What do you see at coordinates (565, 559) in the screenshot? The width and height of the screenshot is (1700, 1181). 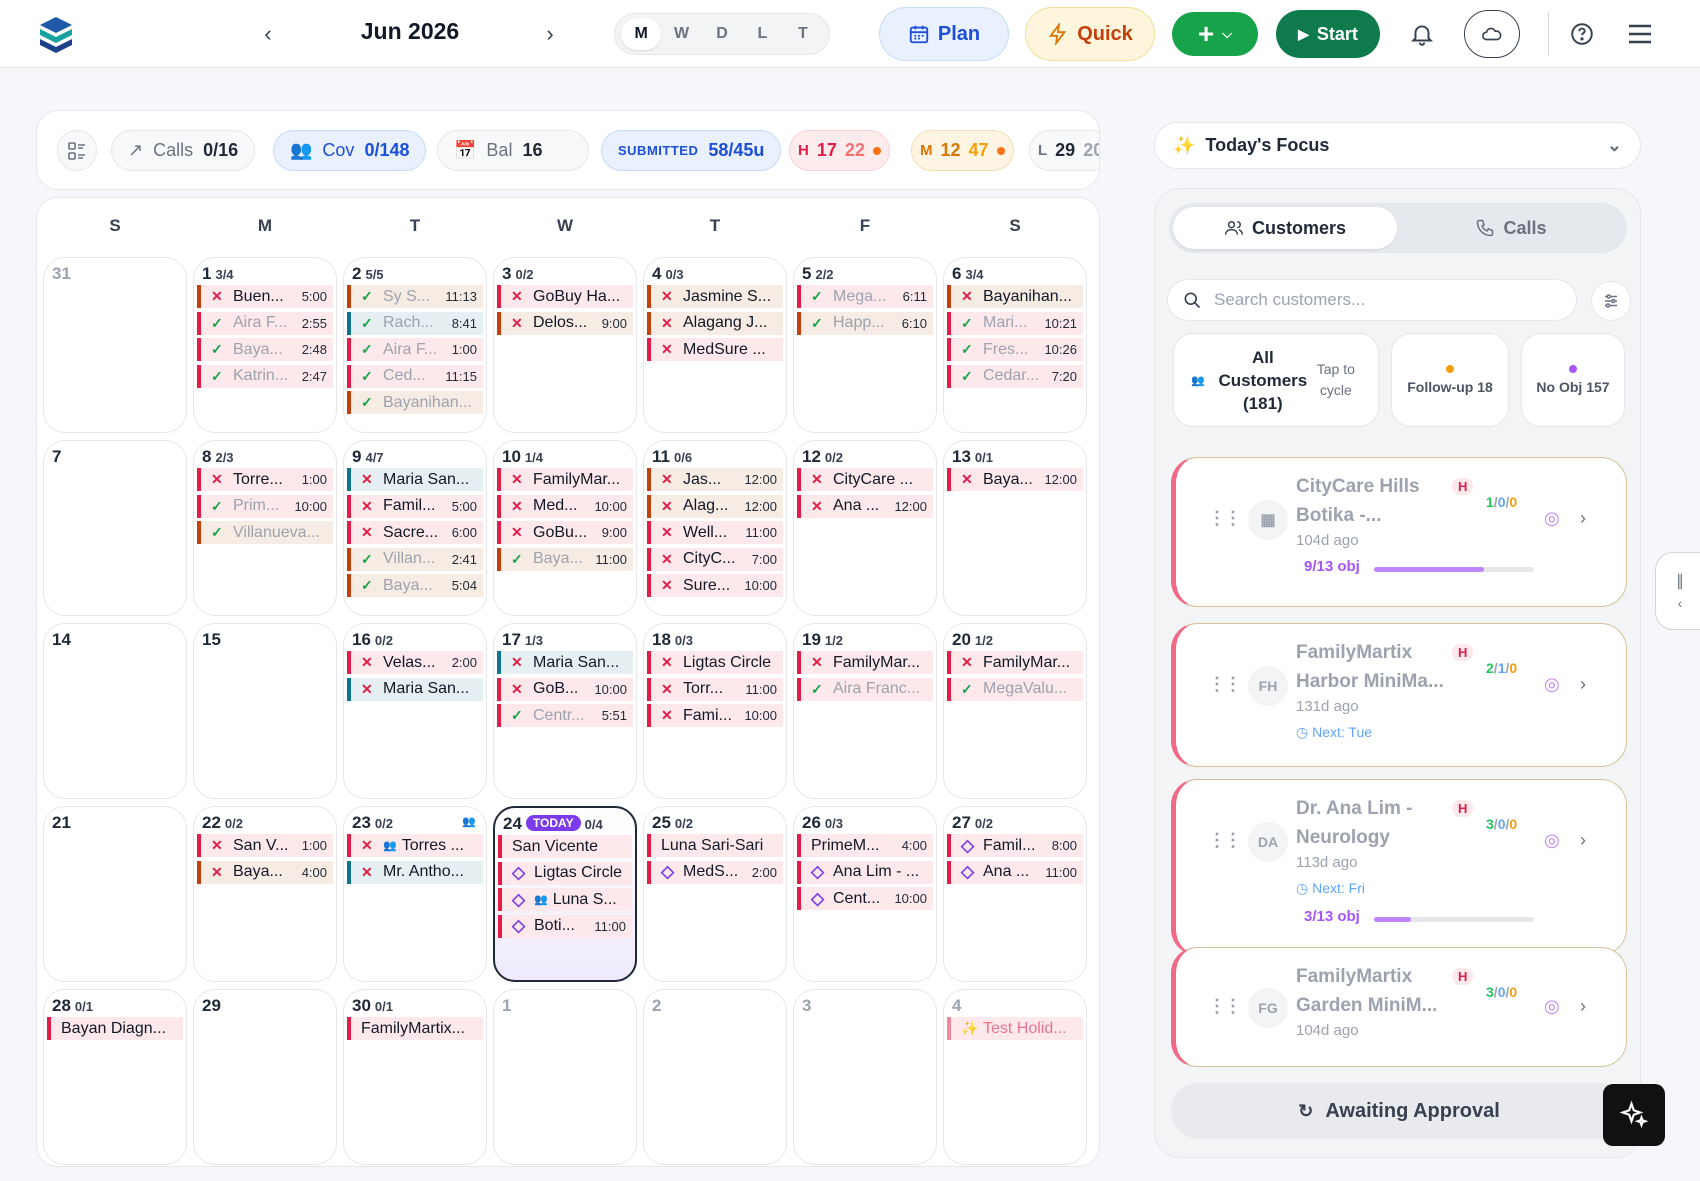 I see `calendar-event: ✓ Baya... 11:00` at bounding box center [565, 559].